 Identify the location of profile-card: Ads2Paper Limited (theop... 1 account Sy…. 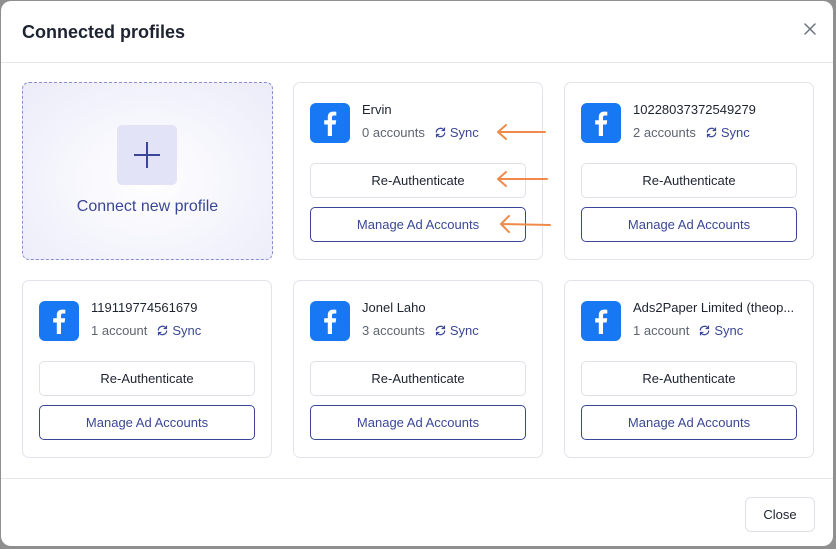
(689, 369).